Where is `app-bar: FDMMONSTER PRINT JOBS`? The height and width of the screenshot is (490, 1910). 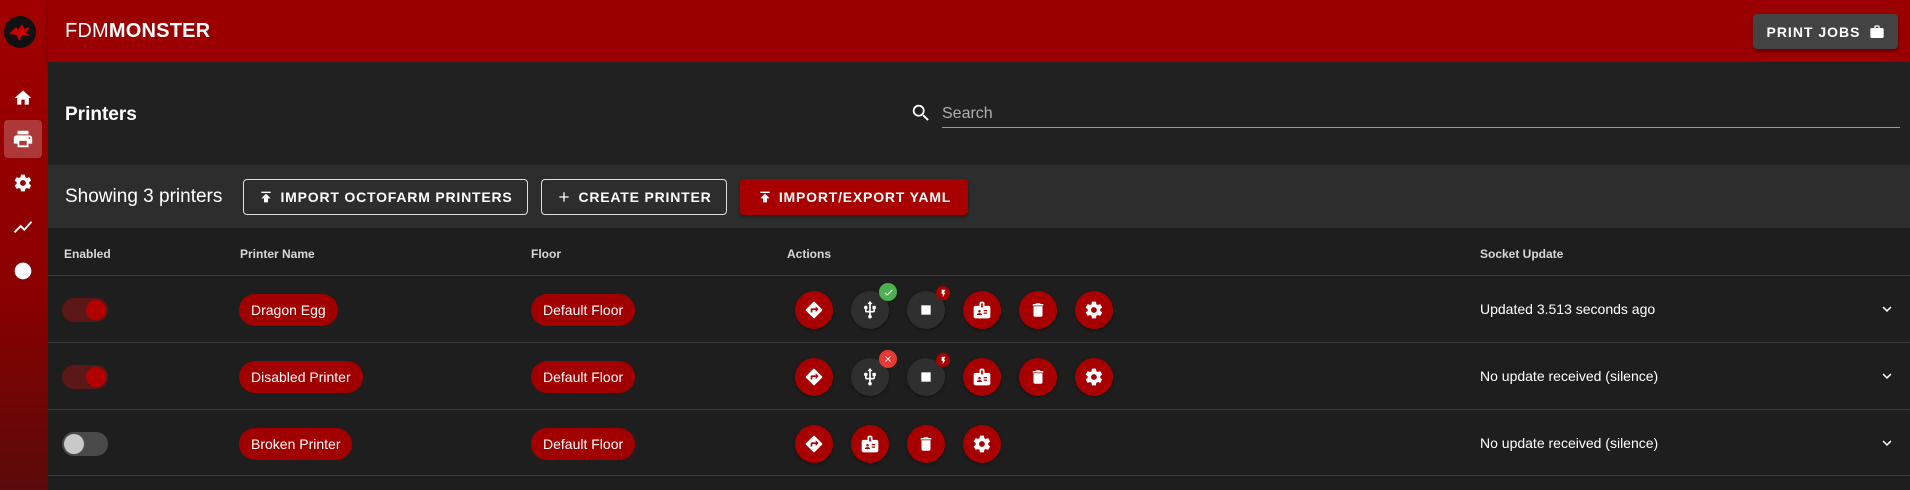
app-bar: FDMMONSTER PRINT JOBS is located at coordinates (979, 31).